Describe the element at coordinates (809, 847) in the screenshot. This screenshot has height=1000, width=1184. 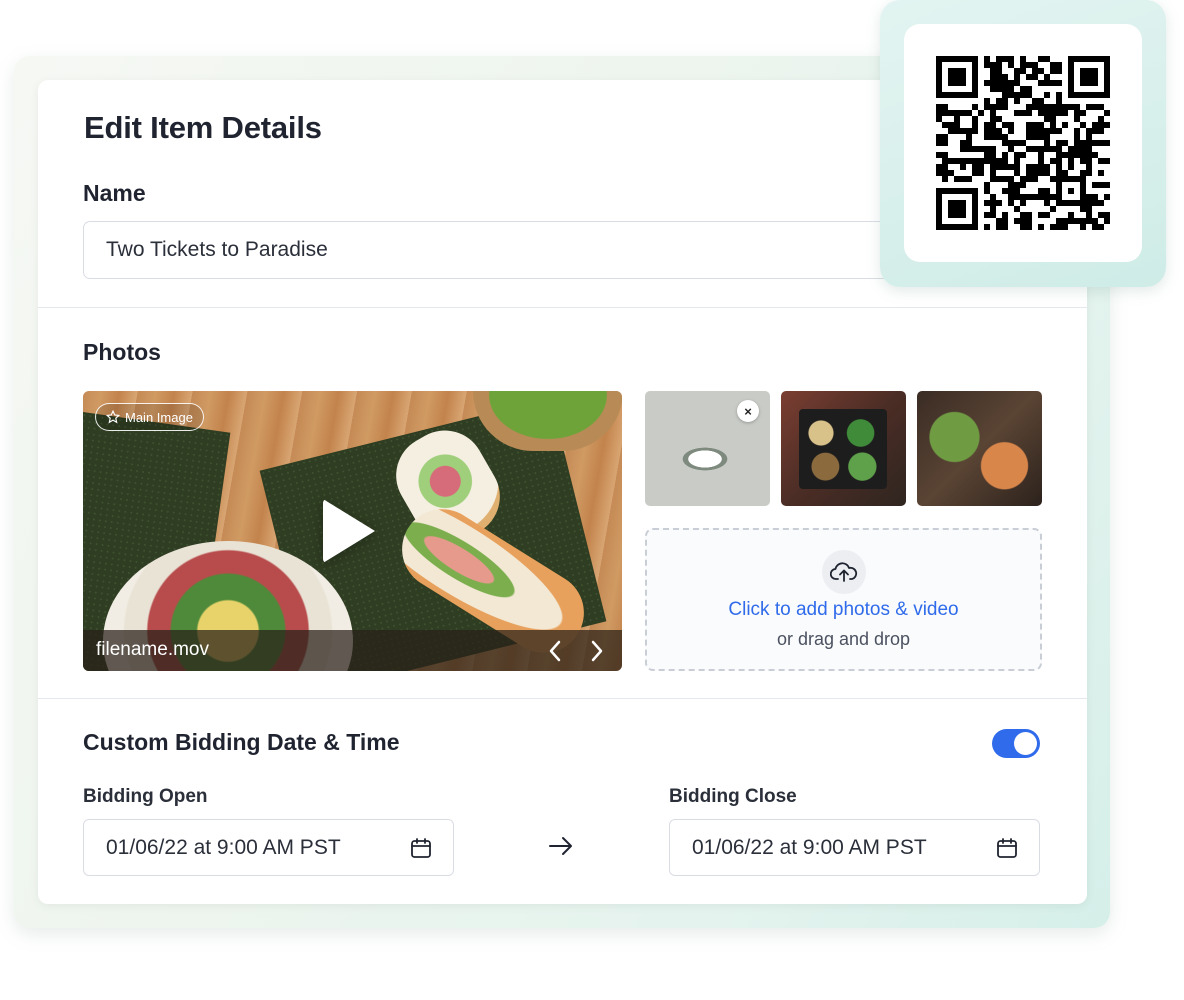
I see `bidding-close-value: 01/06/22 at 9:00 AM PST` at that location.